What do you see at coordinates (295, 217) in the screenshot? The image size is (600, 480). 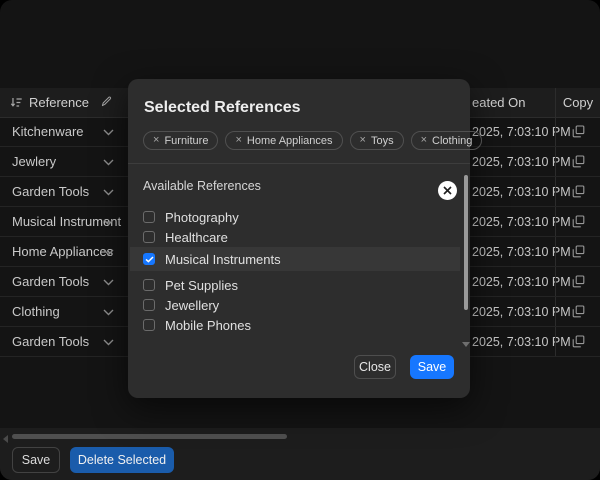 I see `option-photography: Photography` at bounding box center [295, 217].